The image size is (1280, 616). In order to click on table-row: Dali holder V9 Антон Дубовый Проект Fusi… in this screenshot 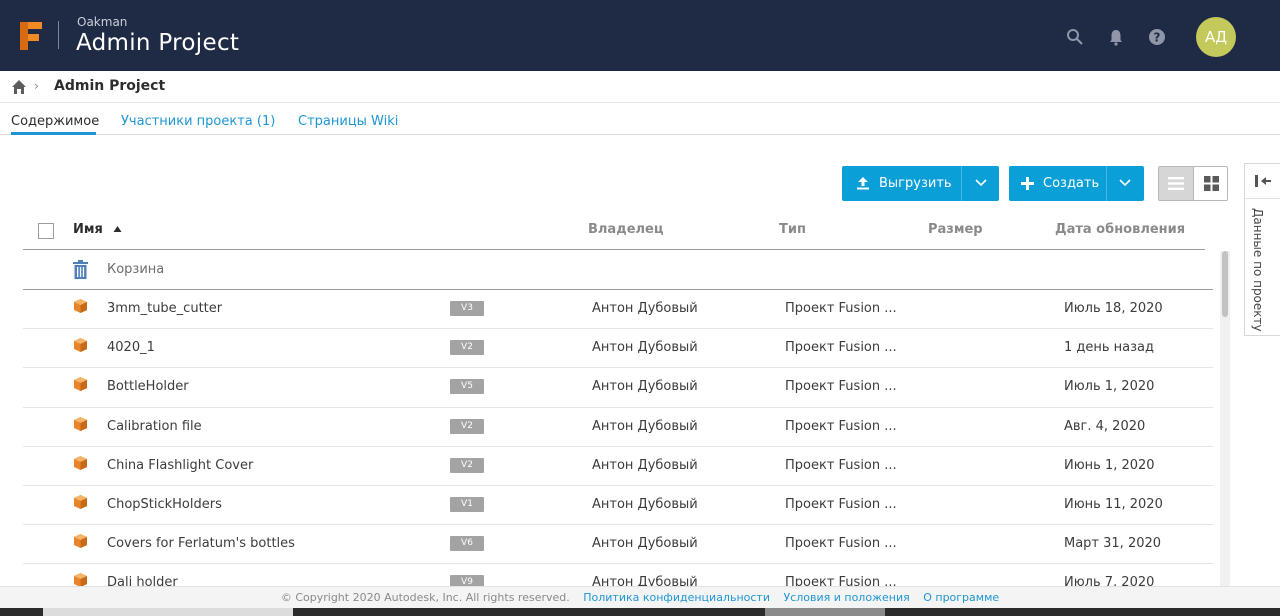, I will do `click(618, 575)`.